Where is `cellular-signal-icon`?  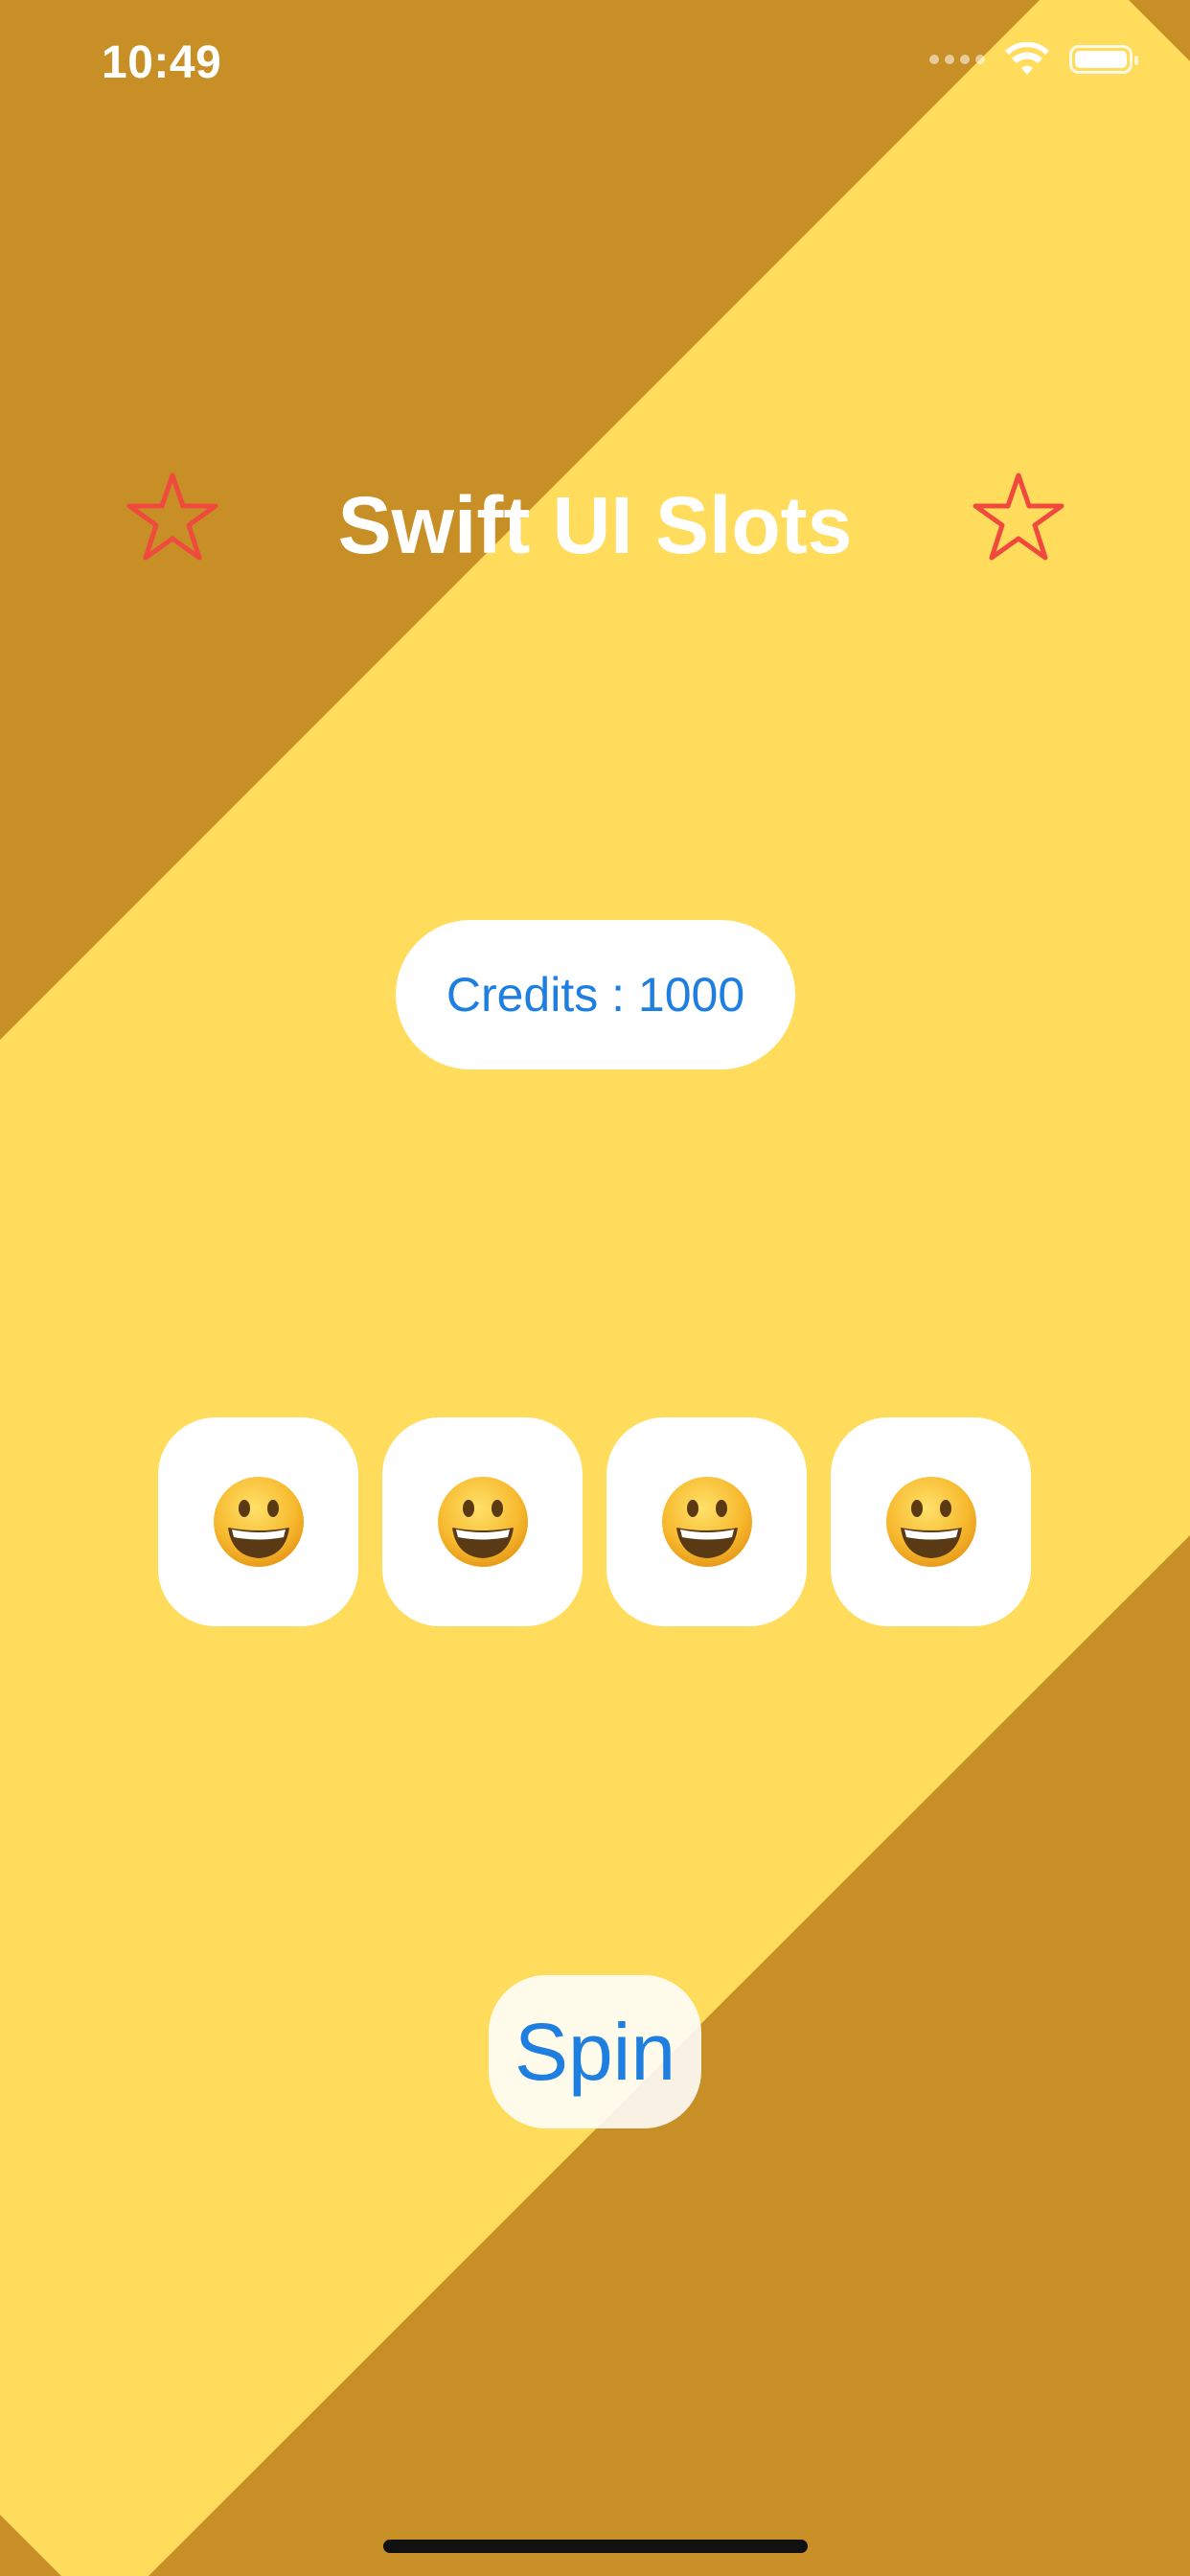 cellular-signal-icon is located at coordinates (957, 59).